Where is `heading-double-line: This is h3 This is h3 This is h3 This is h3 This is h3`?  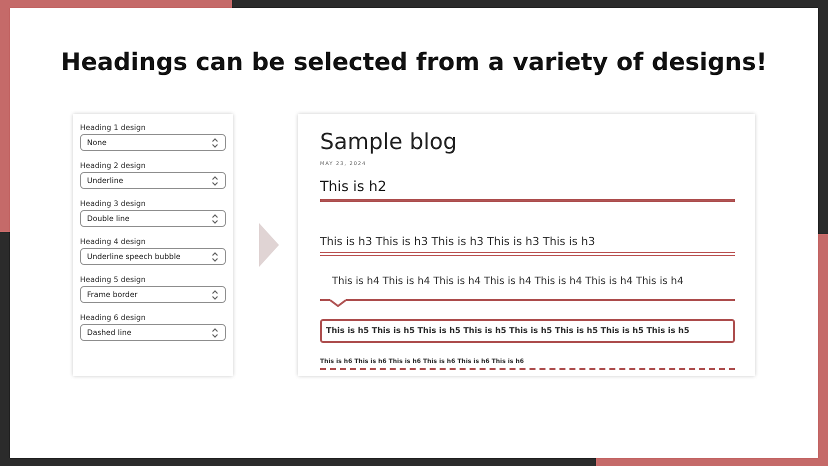
heading-double-line: This is h3 This is h3 This is h3 This is h3 This is h3 is located at coordinates (527, 245).